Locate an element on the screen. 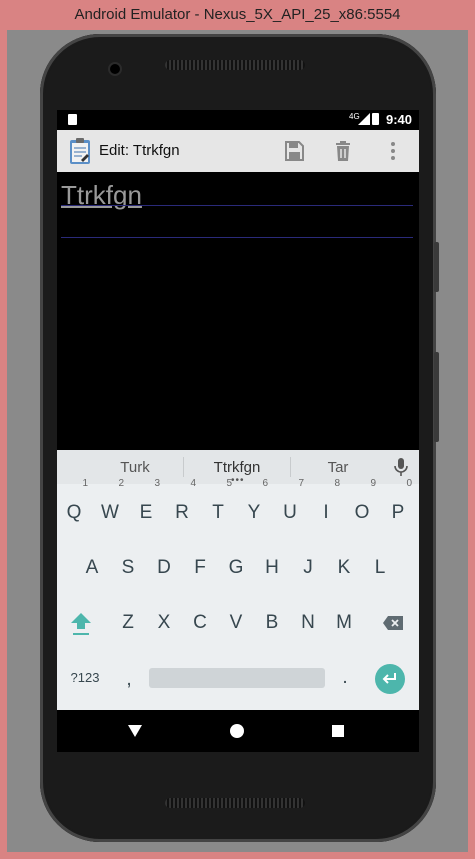 The height and width of the screenshot is (859, 475). key-hint: 8 is located at coordinates (337, 483).